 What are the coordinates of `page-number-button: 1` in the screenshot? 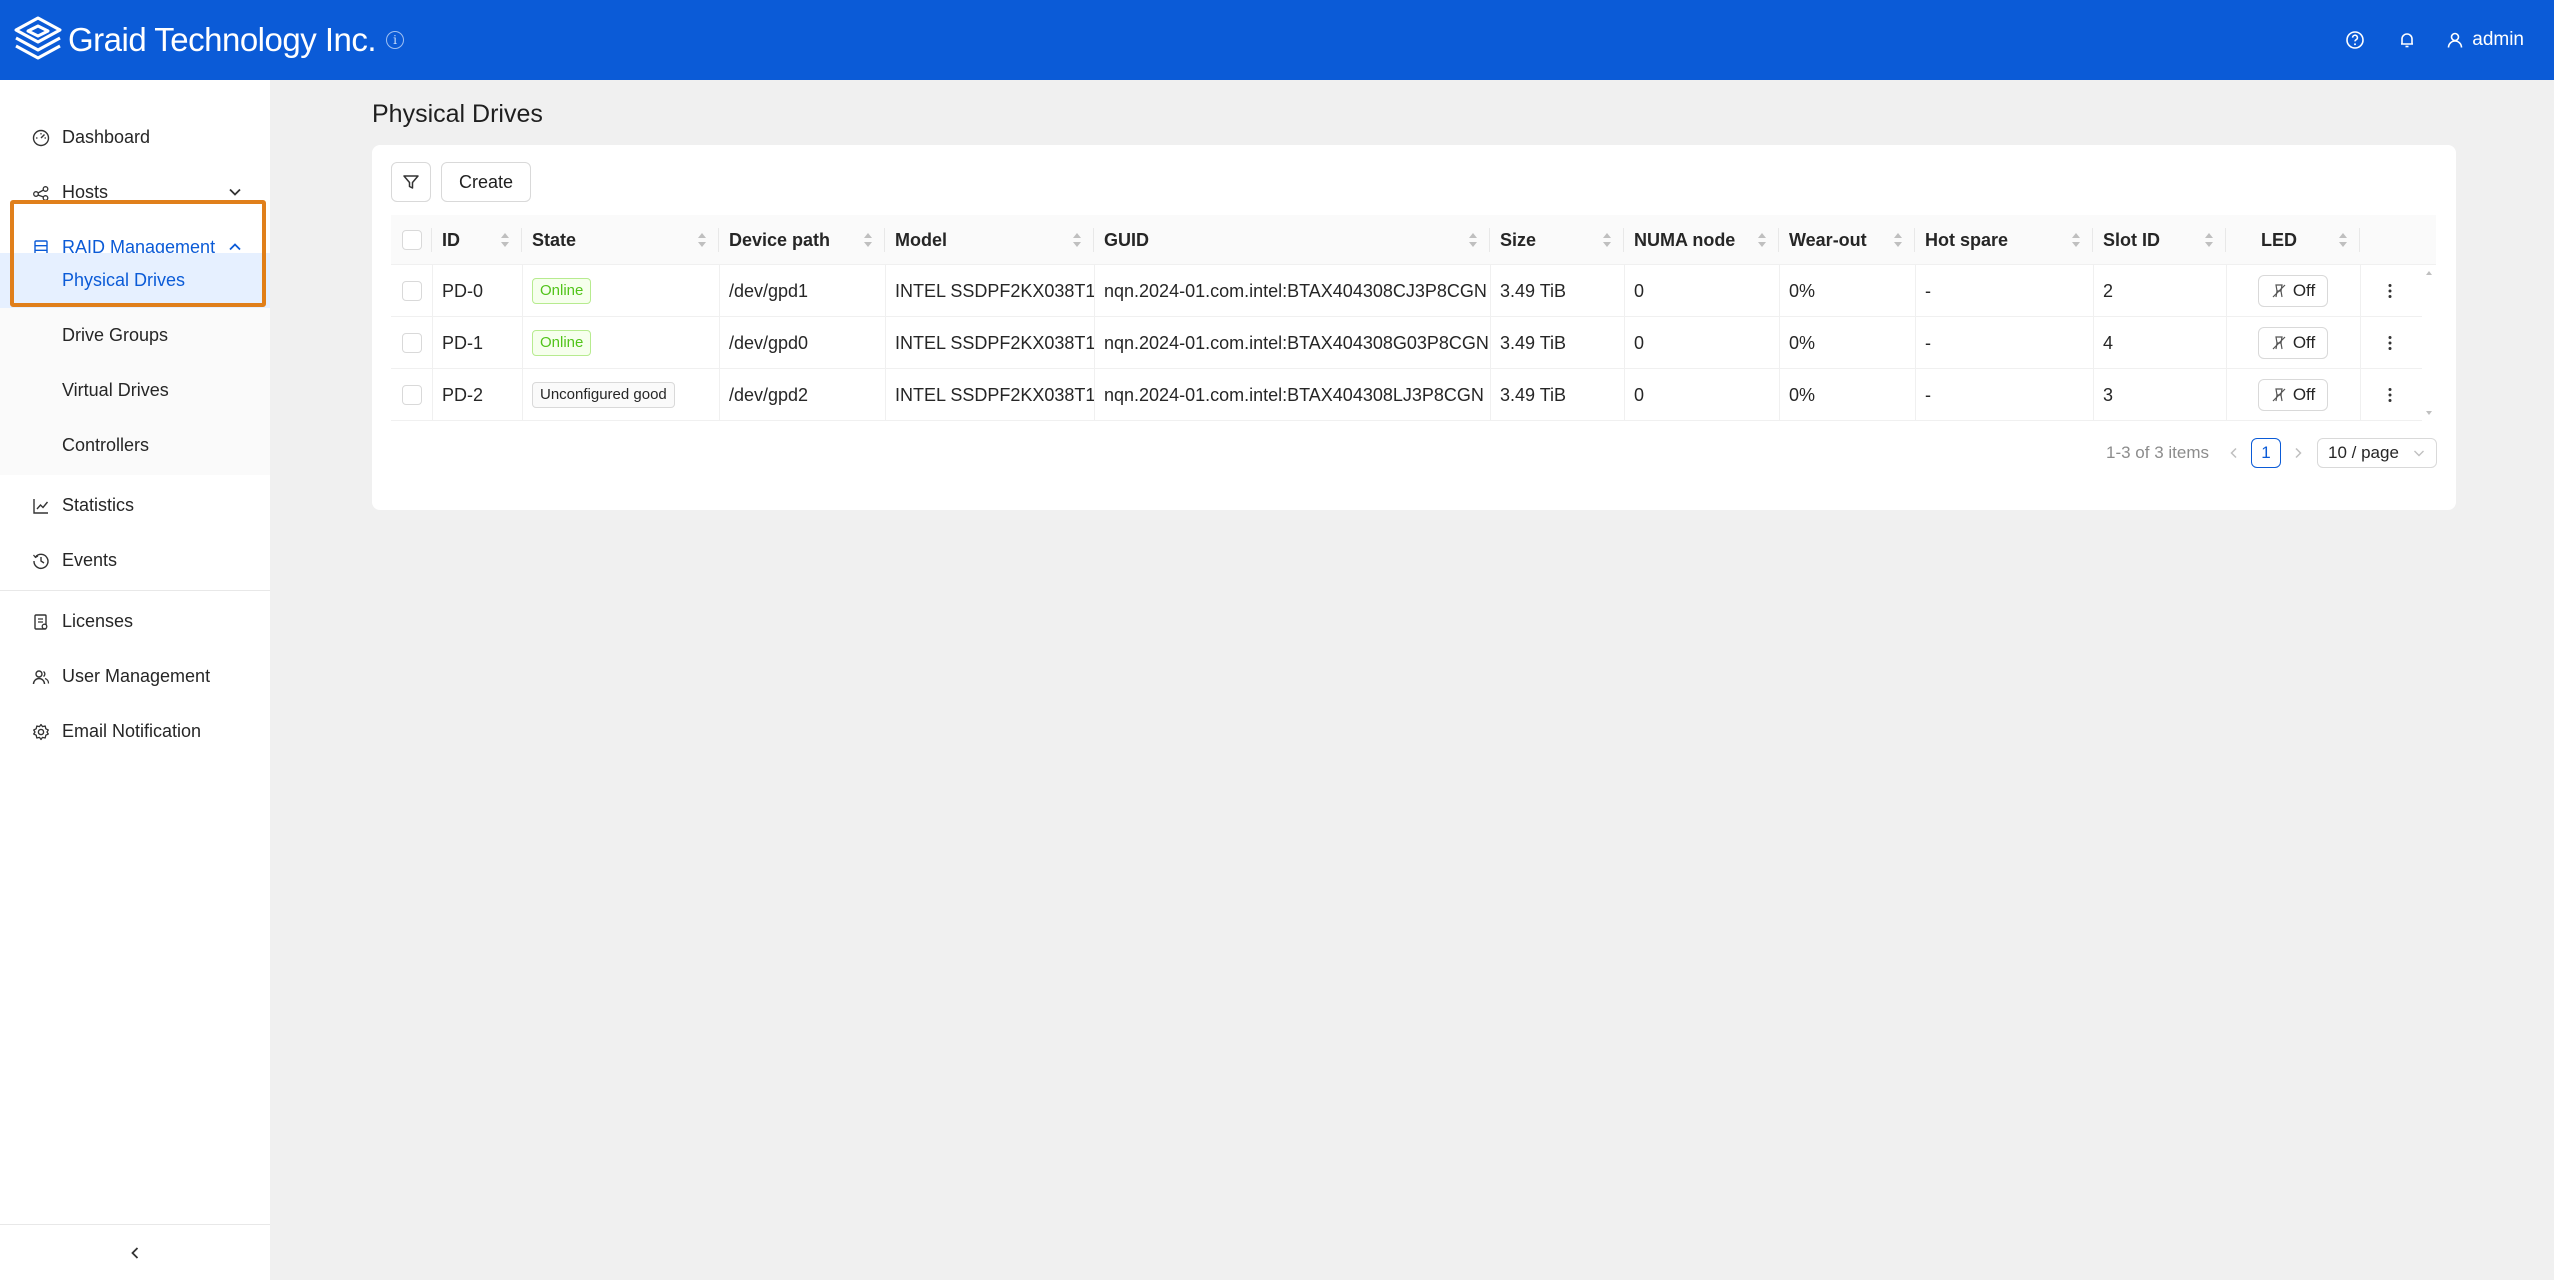 It's located at (2266, 453).